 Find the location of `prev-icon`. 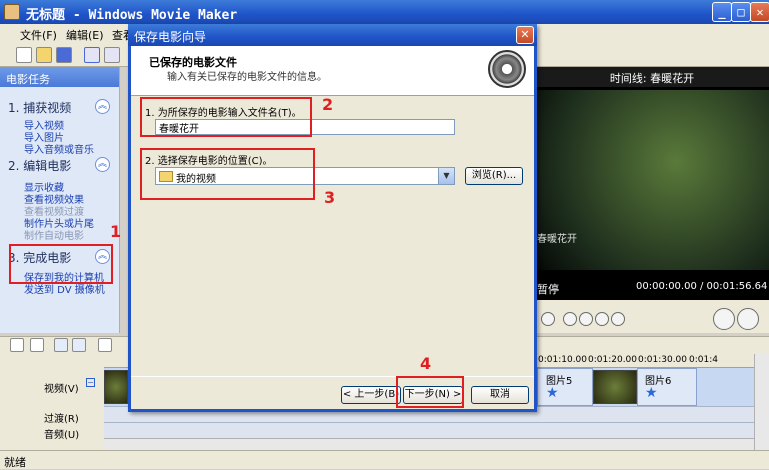

prev-icon is located at coordinates (570, 319).